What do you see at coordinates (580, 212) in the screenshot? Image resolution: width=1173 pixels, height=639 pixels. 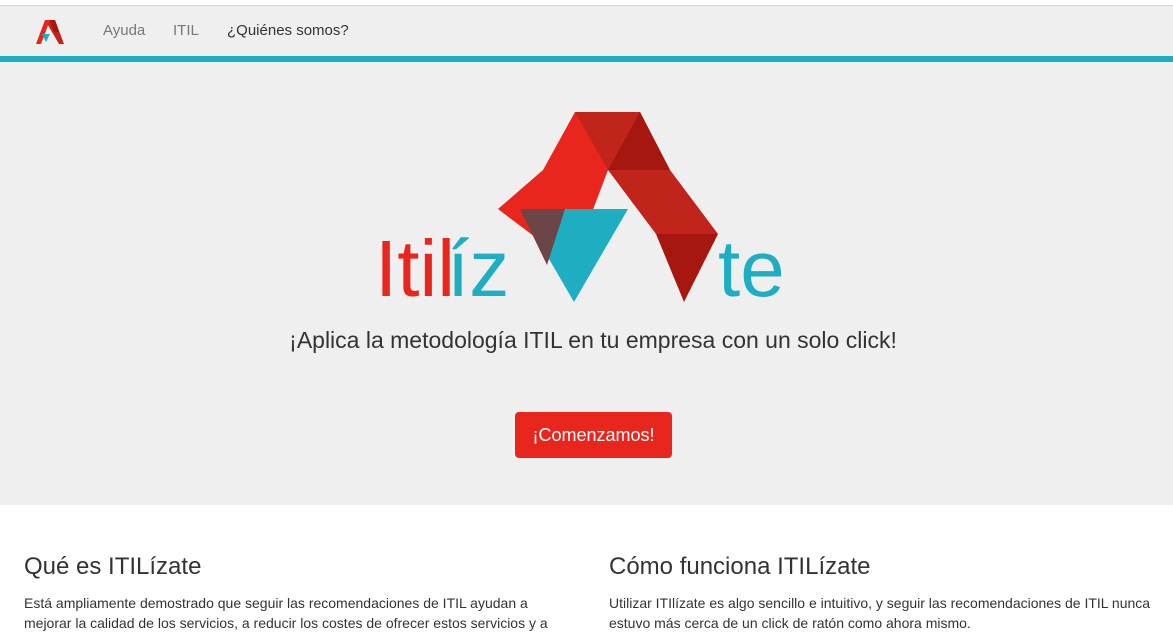 I see `itilizate-hero-logo: Itil íz te` at bounding box center [580, 212].